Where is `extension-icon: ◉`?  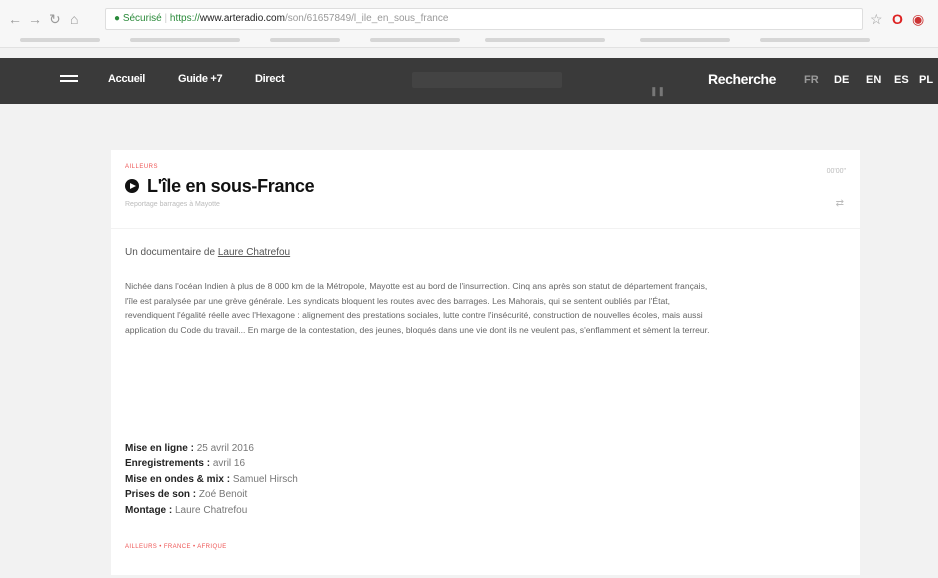 extension-icon: ◉ is located at coordinates (918, 19).